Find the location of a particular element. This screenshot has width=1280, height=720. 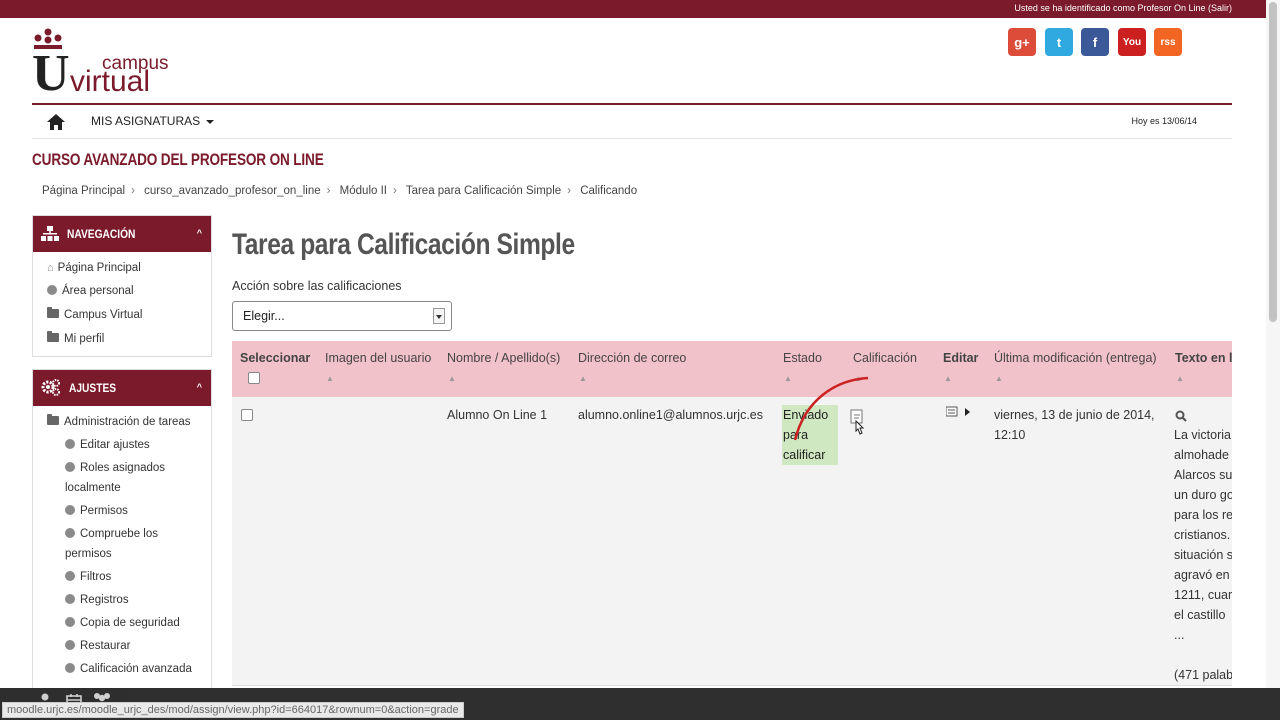

settings-section-admin-tareas: Administración de tareas is located at coordinates (119, 421).